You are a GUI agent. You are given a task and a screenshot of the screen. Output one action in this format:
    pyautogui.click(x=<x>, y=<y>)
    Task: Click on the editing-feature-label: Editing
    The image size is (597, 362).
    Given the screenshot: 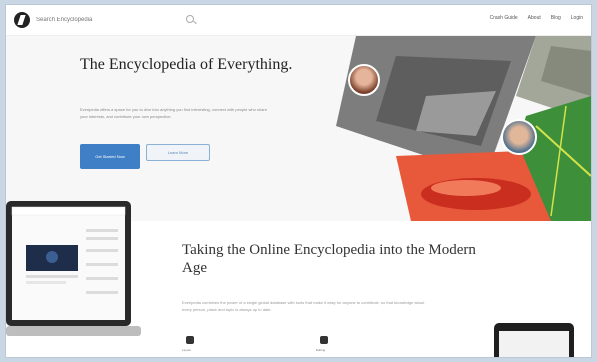 What is the action you would take?
    pyautogui.click(x=321, y=350)
    